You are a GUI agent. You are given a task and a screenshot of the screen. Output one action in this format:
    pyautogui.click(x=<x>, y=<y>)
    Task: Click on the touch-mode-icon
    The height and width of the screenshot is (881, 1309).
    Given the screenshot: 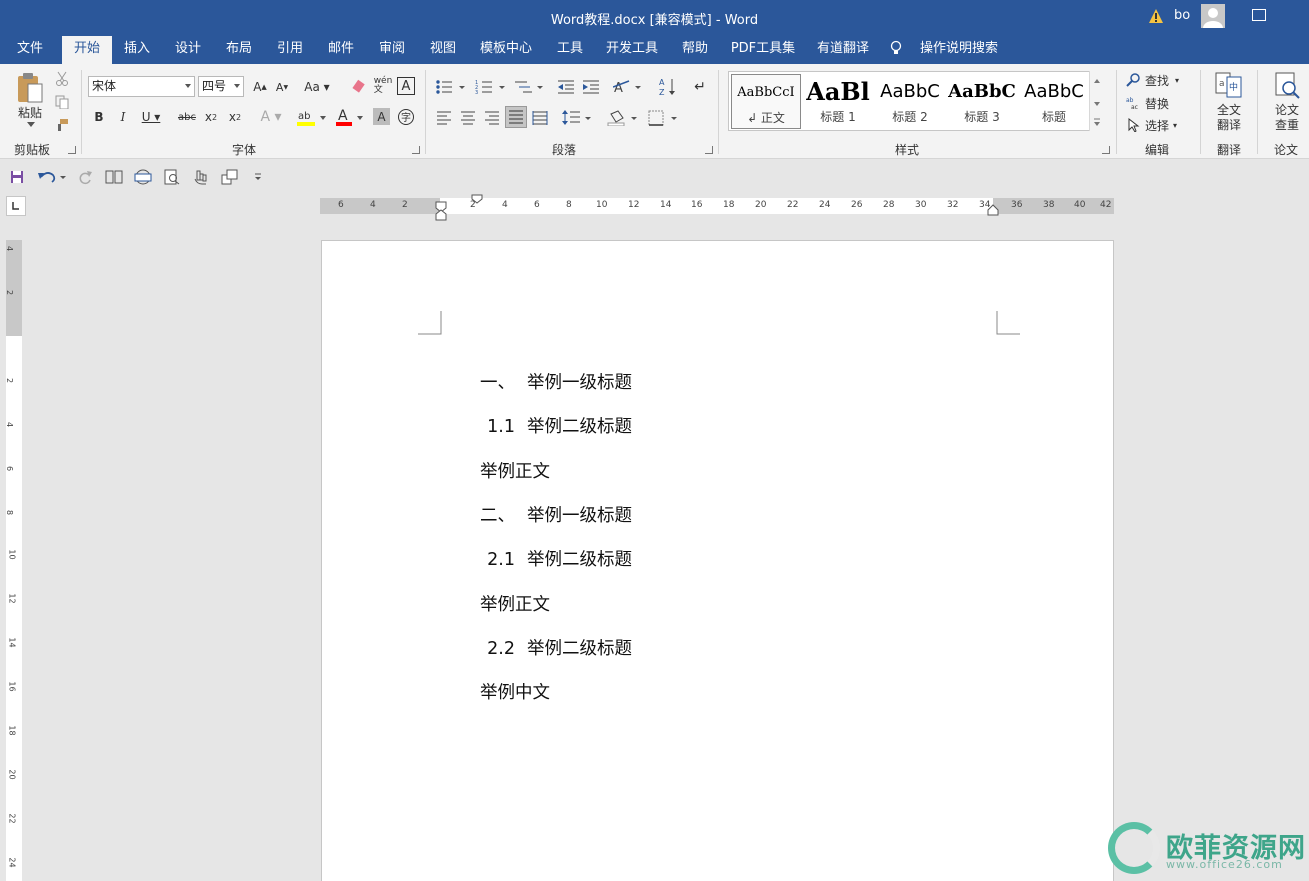 What is the action you would take?
    pyautogui.click(x=201, y=177)
    